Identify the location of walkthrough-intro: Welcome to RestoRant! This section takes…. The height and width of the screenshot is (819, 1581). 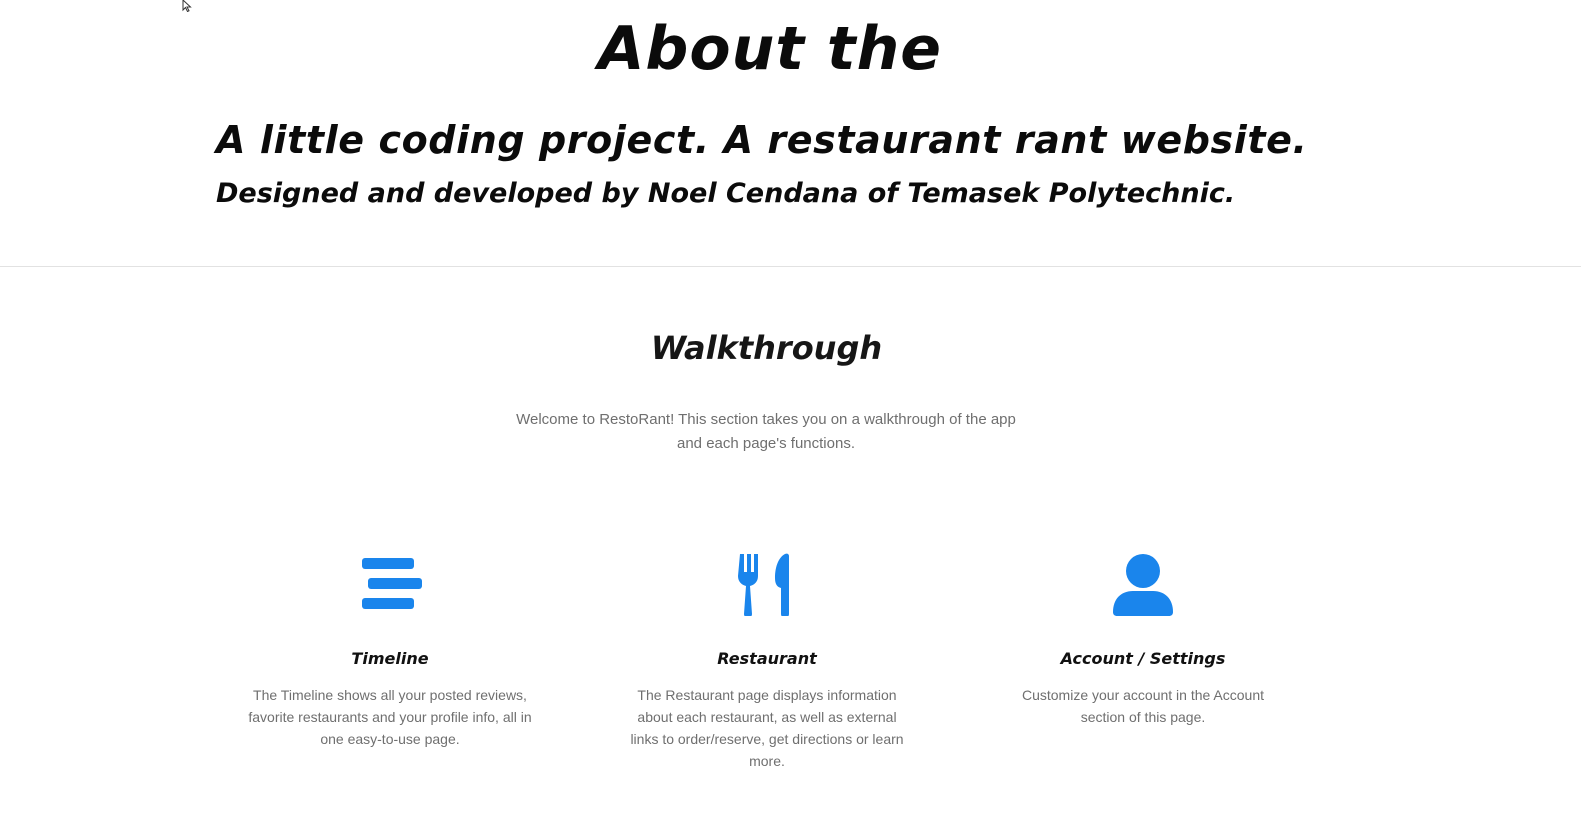
(766, 431).